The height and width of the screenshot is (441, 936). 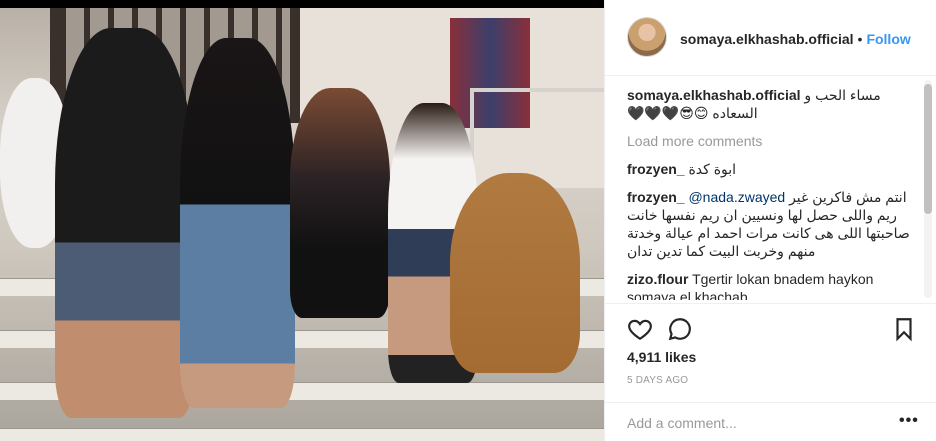 I want to click on comment-item: frozyen_ ابوة كدة, so click(x=776, y=169).